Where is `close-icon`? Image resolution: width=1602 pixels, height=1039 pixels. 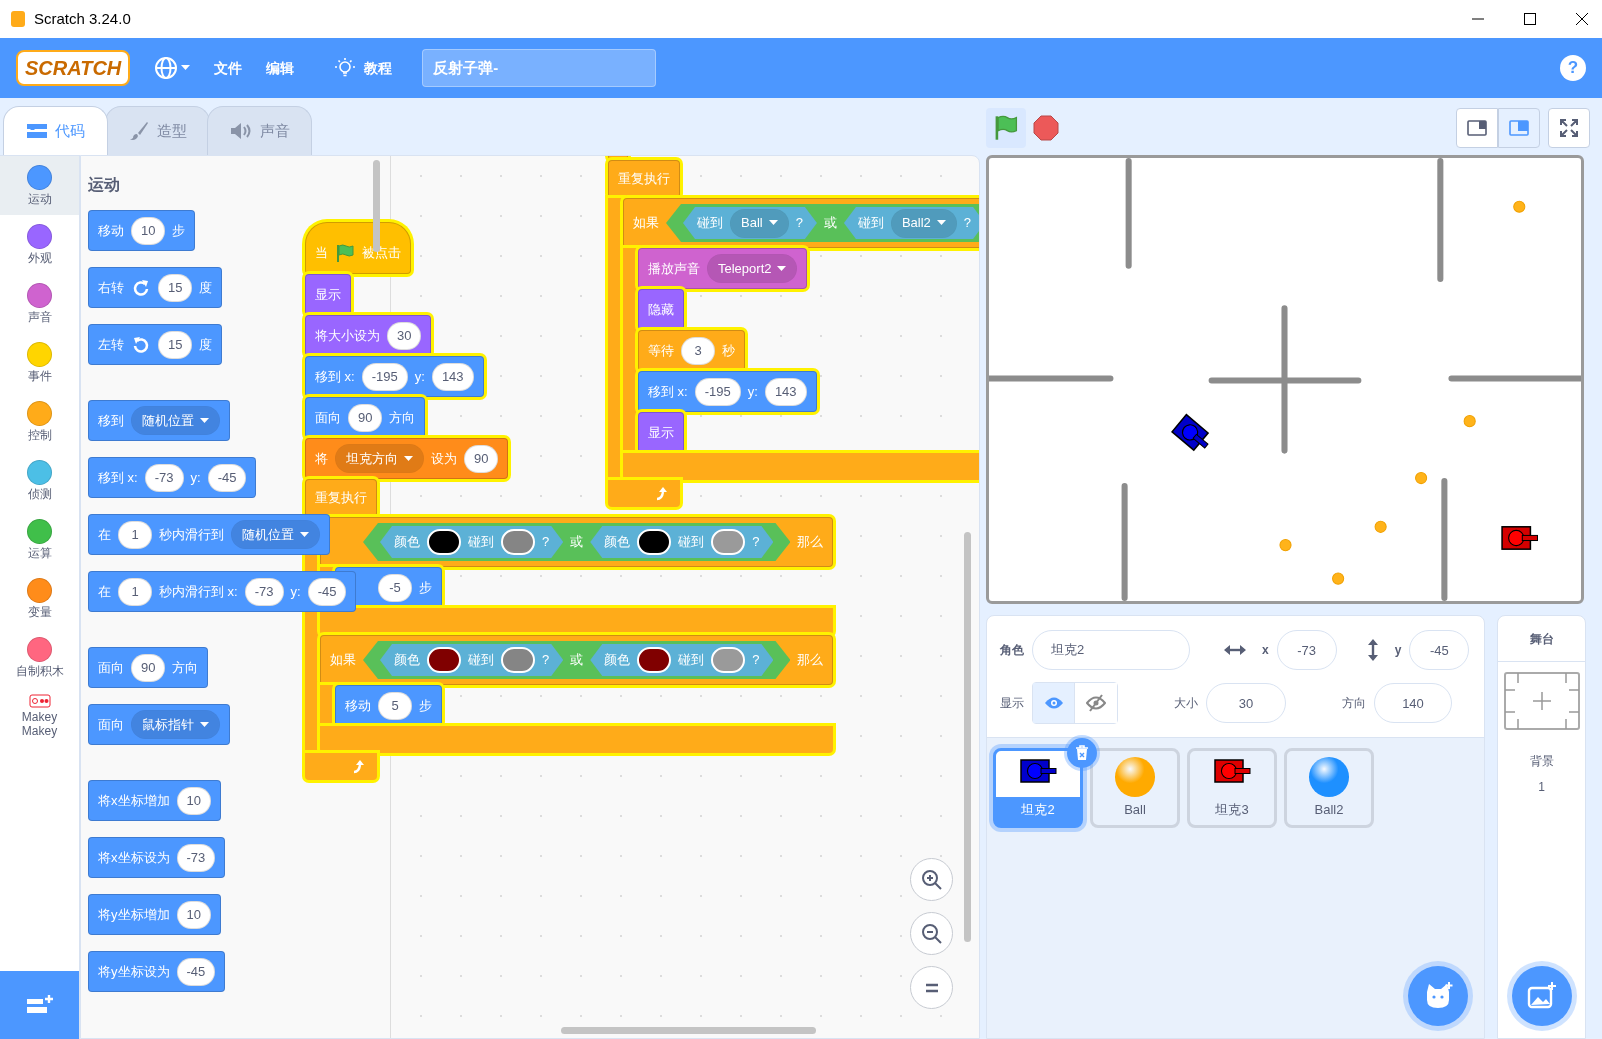 close-icon is located at coordinates (1582, 19).